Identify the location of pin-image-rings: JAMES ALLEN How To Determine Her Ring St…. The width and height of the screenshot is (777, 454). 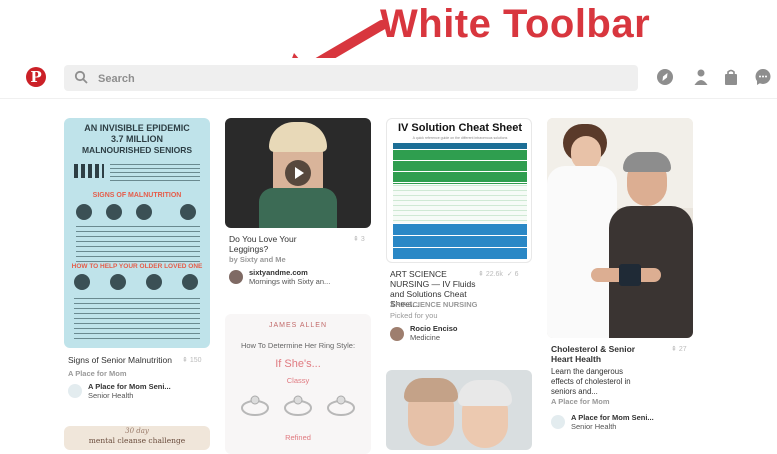
(298, 384).